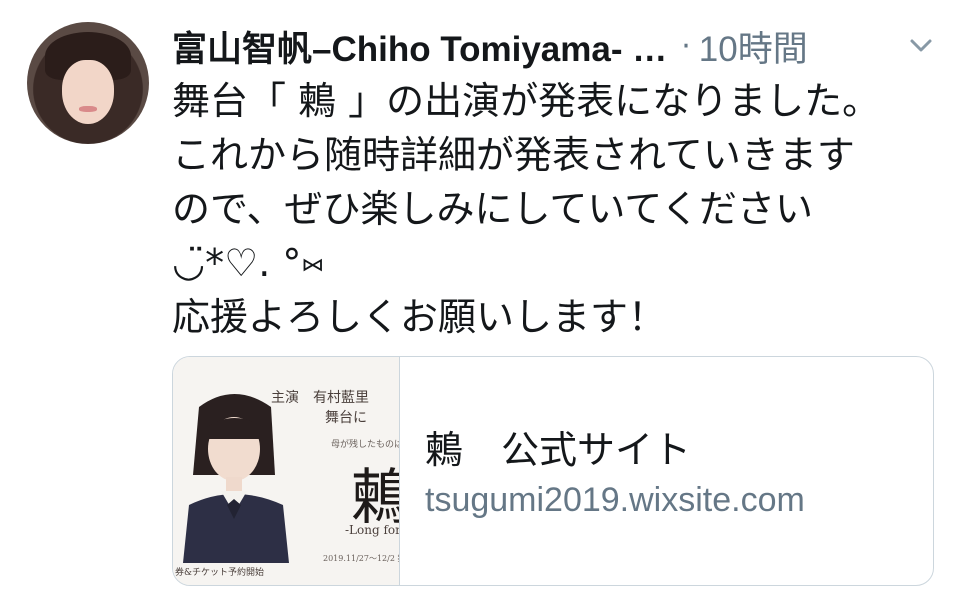 The height and width of the screenshot is (599, 960). I want to click on avatar-face, so click(88, 92).